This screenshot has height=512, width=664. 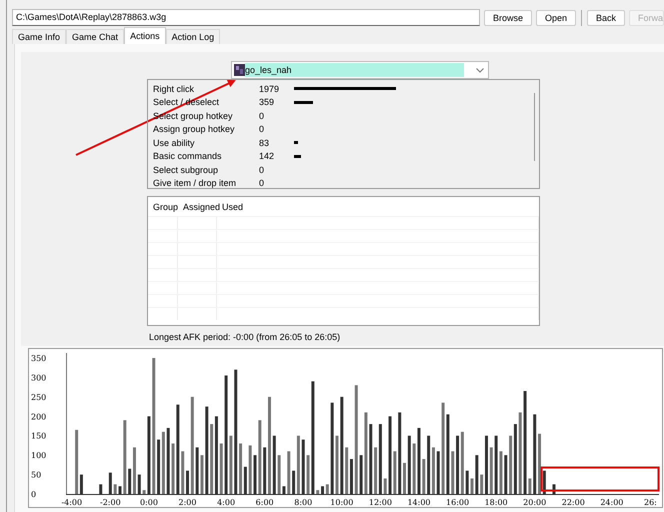 What do you see at coordinates (556, 18) in the screenshot?
I see `toolbar-button: Open` at bounding box center [556, 18].